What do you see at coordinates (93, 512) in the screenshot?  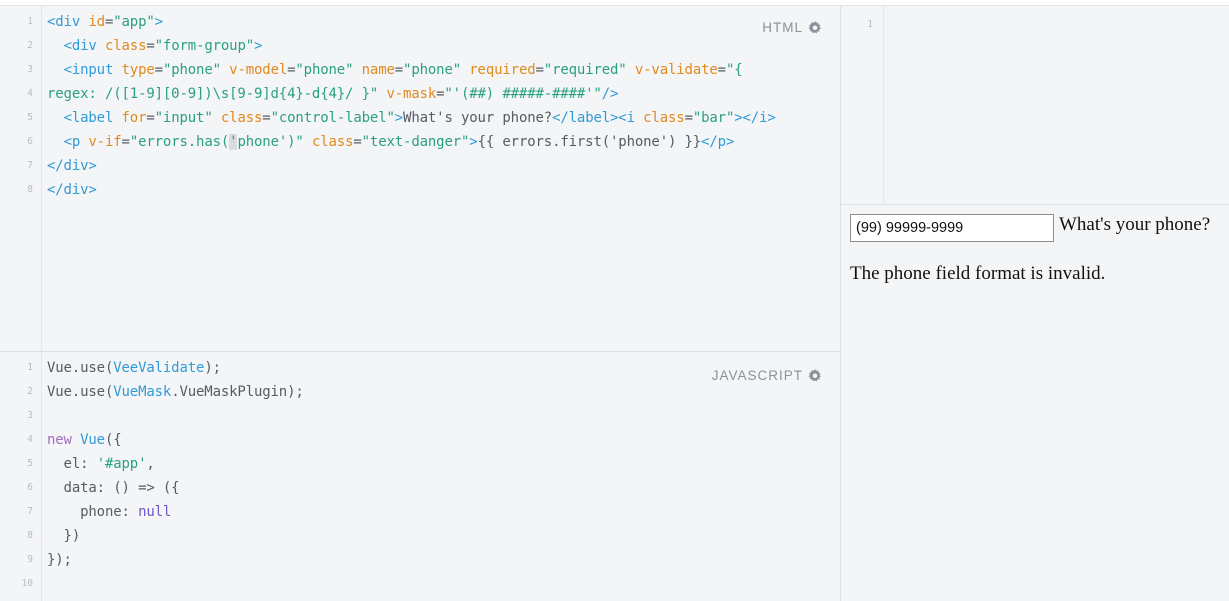 I see `code-token: phone:` at bounding box center [93, 512].